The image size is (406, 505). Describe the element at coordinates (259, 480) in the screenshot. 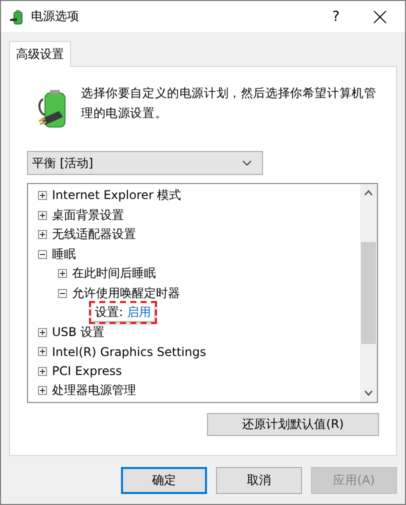

I see `dialog-button: 取消` at that location.